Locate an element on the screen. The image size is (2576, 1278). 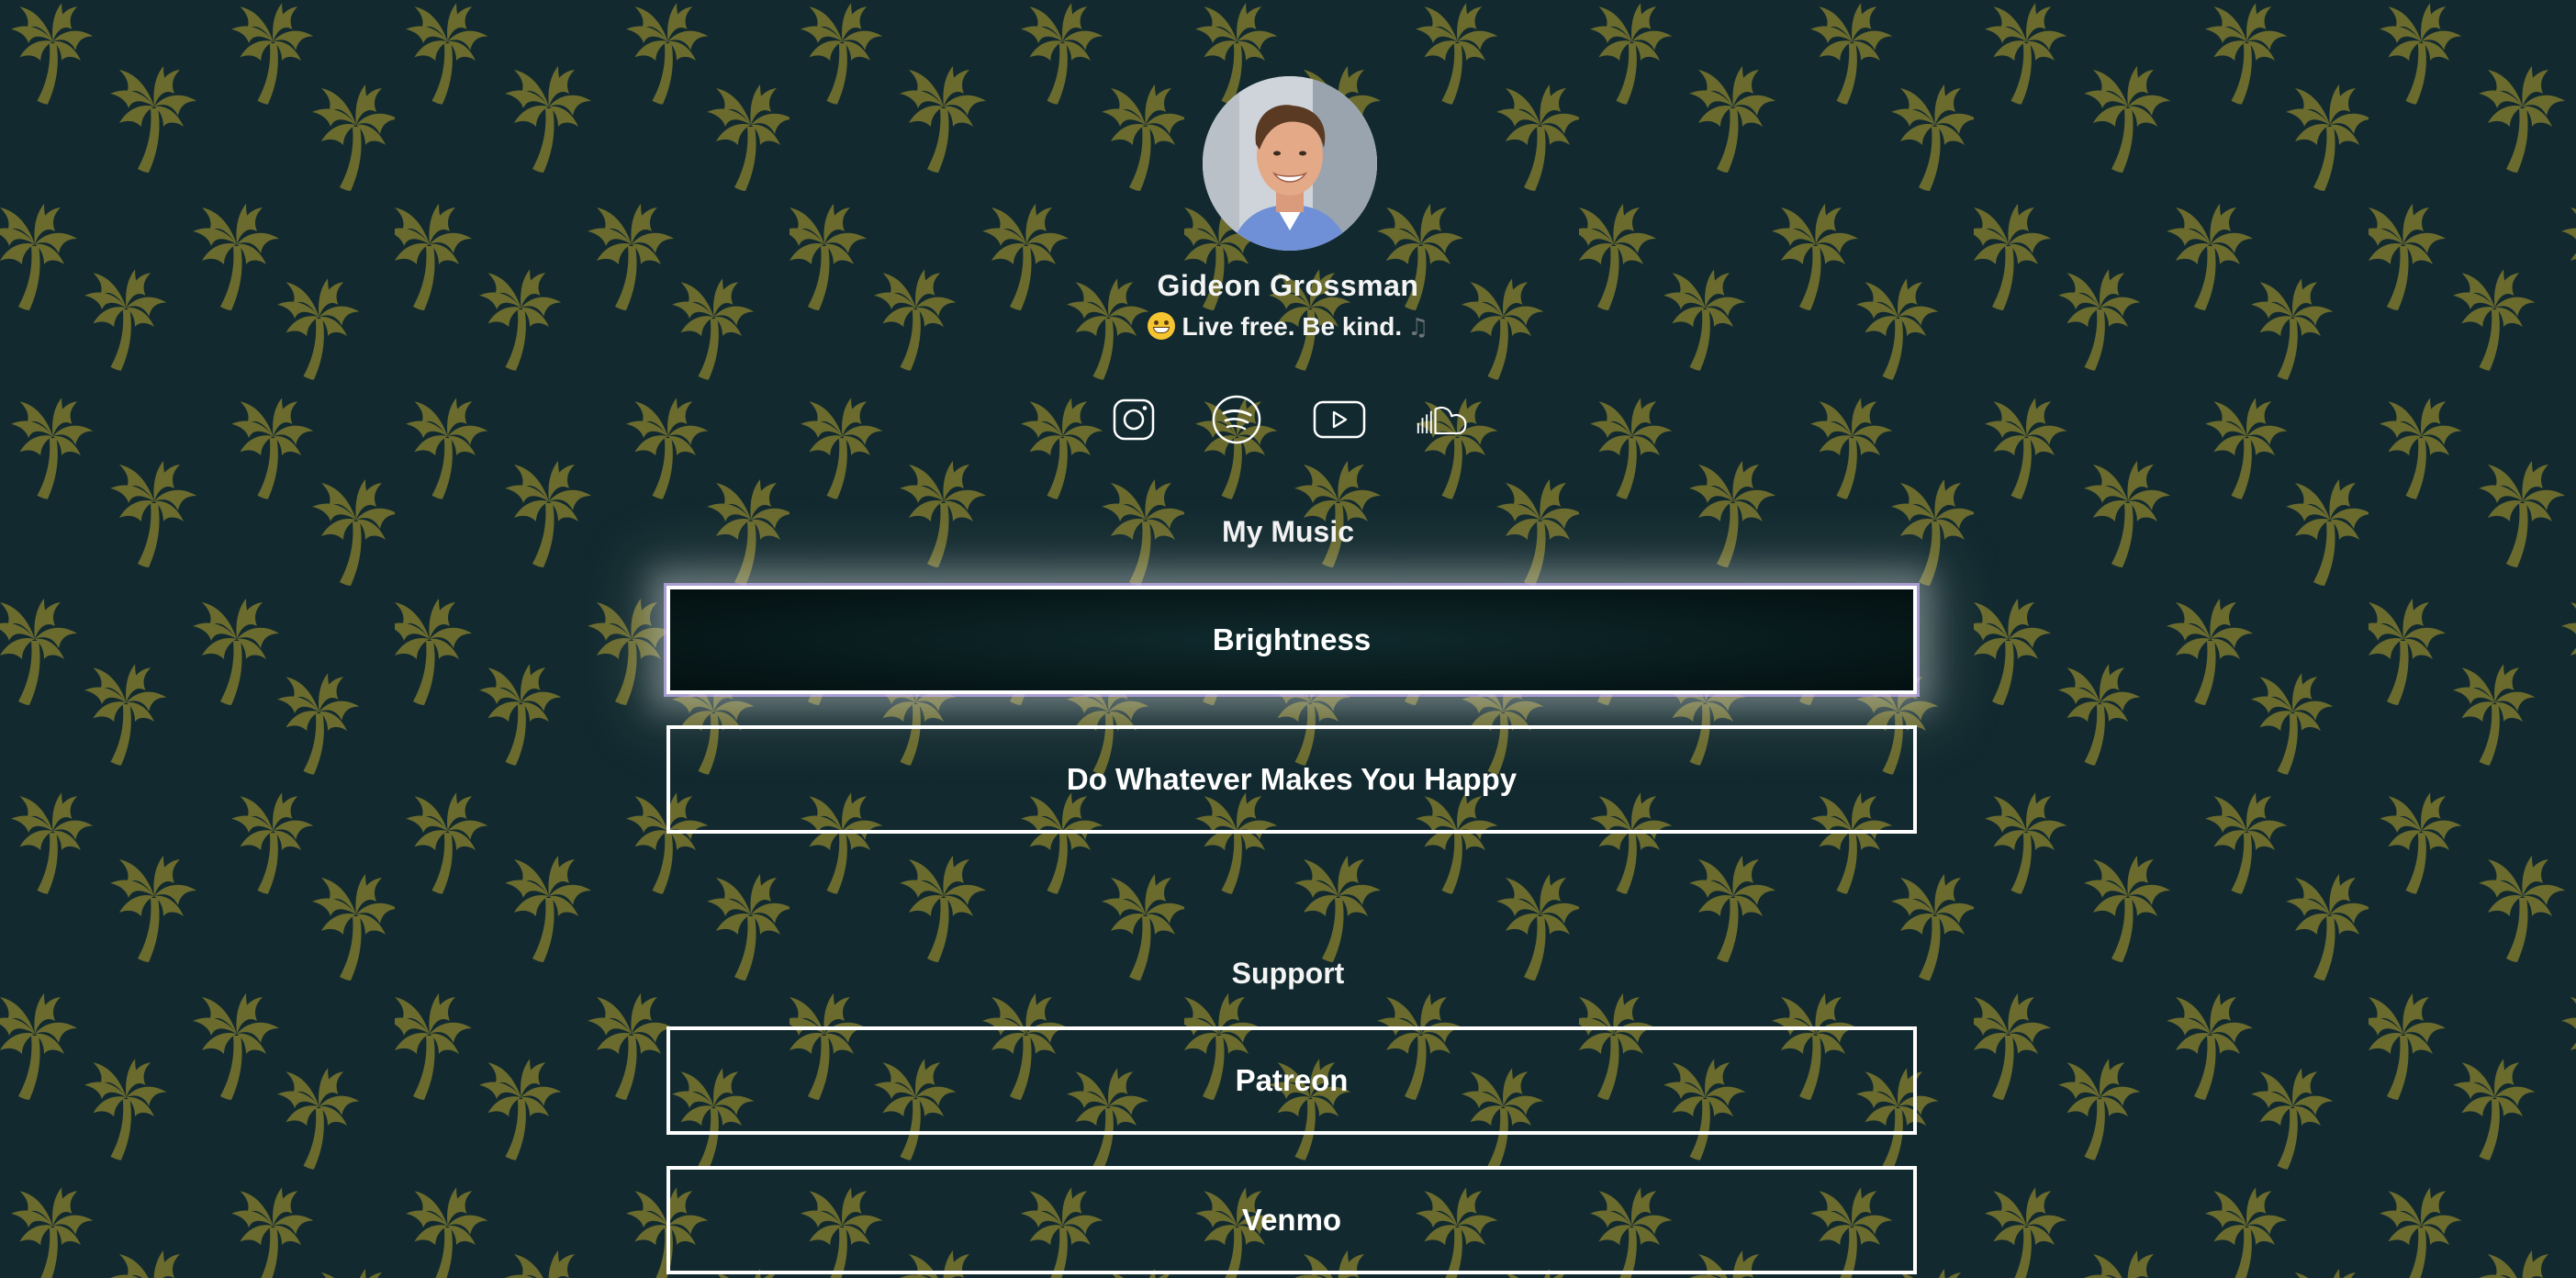
social-icons is located at coordinates (1288, 419).